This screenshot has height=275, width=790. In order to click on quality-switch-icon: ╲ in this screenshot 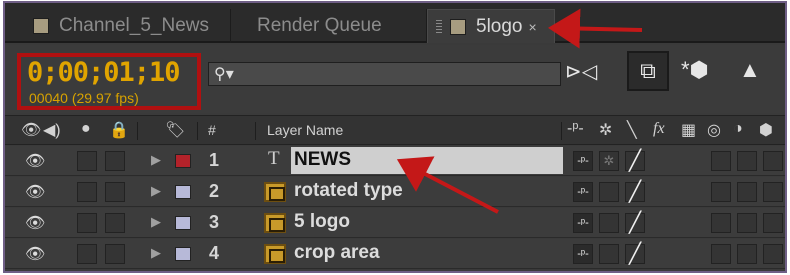, I will do `click(632, 130)`.